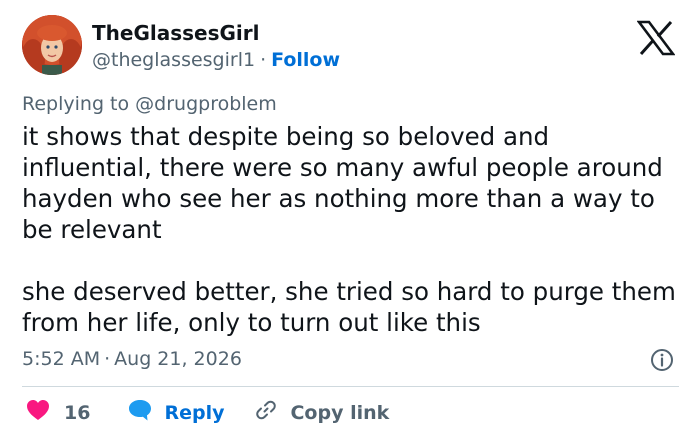 The image size is (700, 440). What do you see at coordinates (194, 413) in the screenshot?
I see `reply-label: Reply` at bounding box center [194, 413].